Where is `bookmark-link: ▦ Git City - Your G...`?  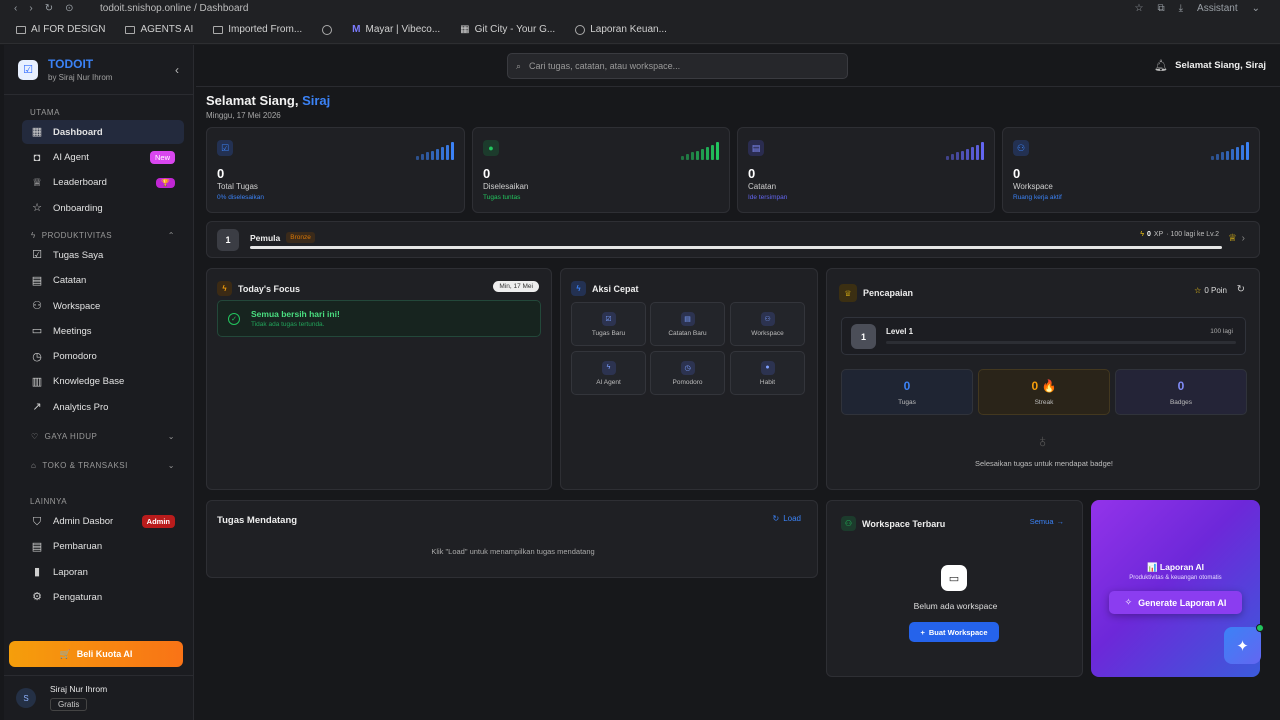
bookmark-link: ▦ Git City - Your G... is located at coordinates (507, 29).